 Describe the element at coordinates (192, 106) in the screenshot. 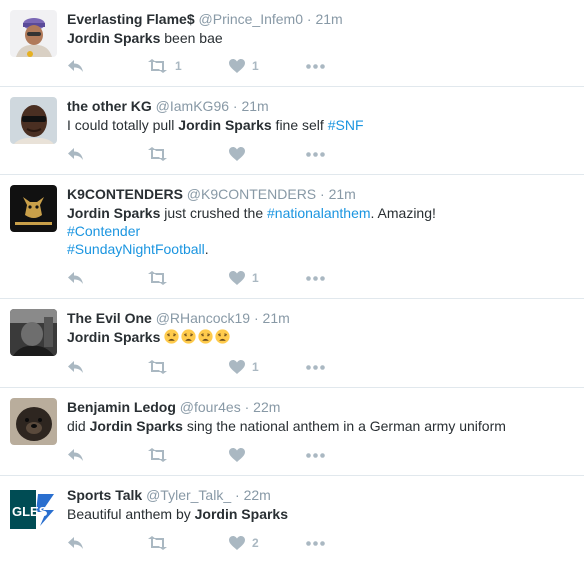

I see `username: @IamKG96` at that location.